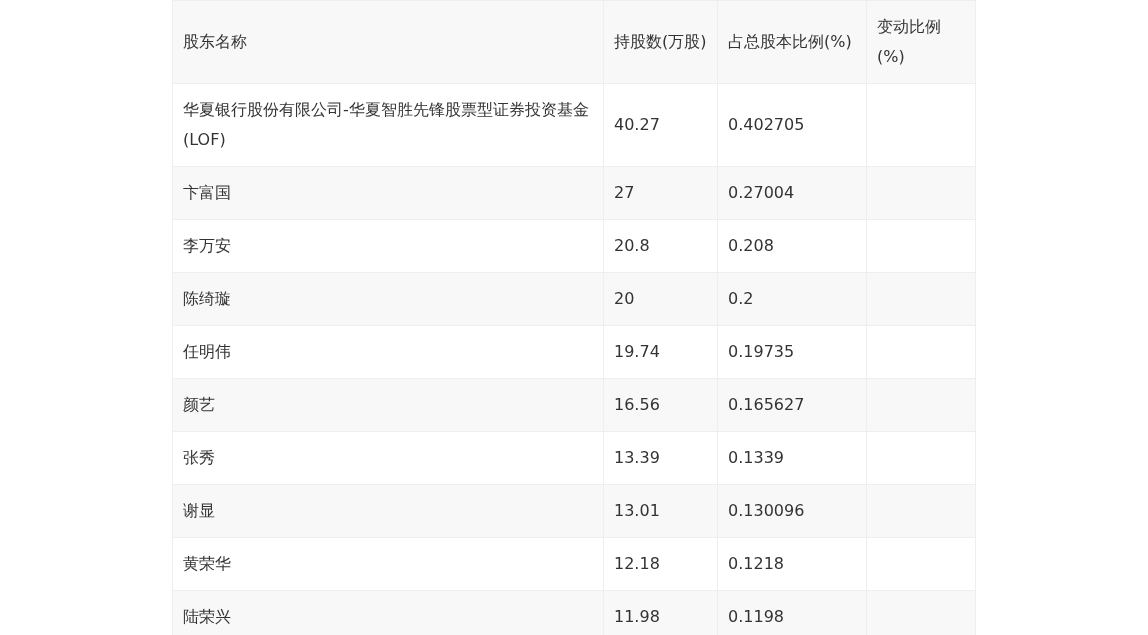 This screenshot has height=635, width=1148. Describe the element at coordinates (792, 246) in the screenshot. I see `table-cell: 0.208` at that location.